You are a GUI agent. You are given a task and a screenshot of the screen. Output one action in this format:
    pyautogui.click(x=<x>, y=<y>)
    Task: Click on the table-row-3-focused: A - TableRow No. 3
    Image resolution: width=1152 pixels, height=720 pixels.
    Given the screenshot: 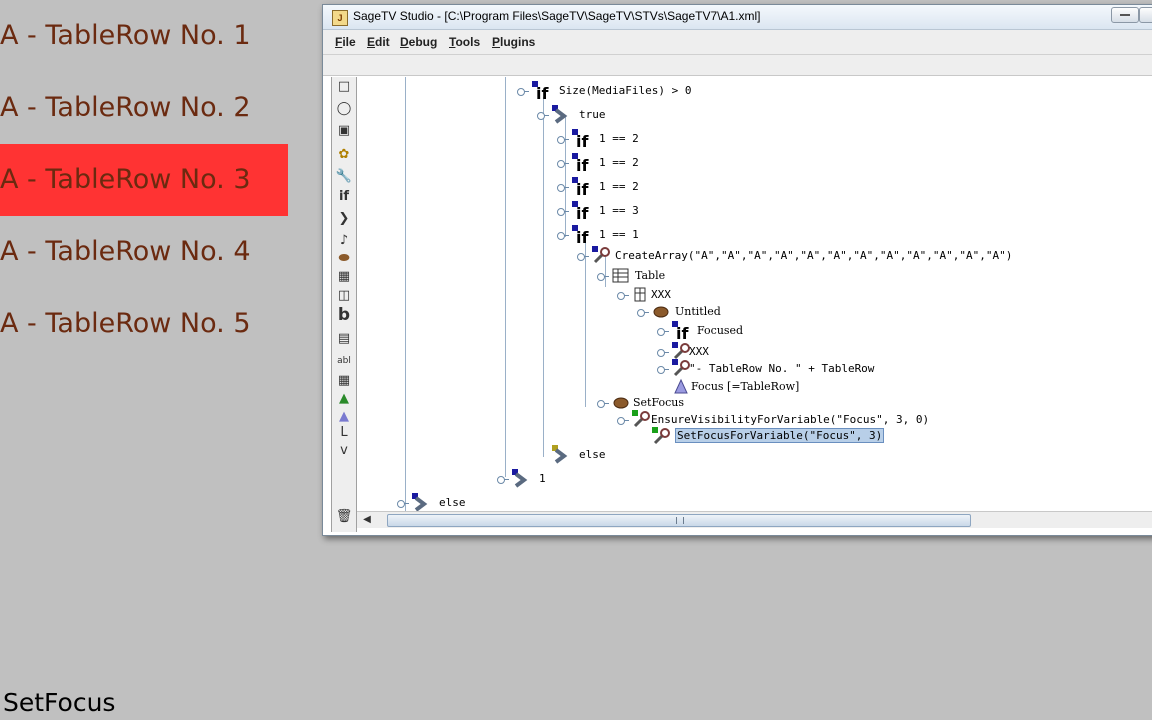 What is the action you would take?
    pyautogui.click(x=144, y=180)
    